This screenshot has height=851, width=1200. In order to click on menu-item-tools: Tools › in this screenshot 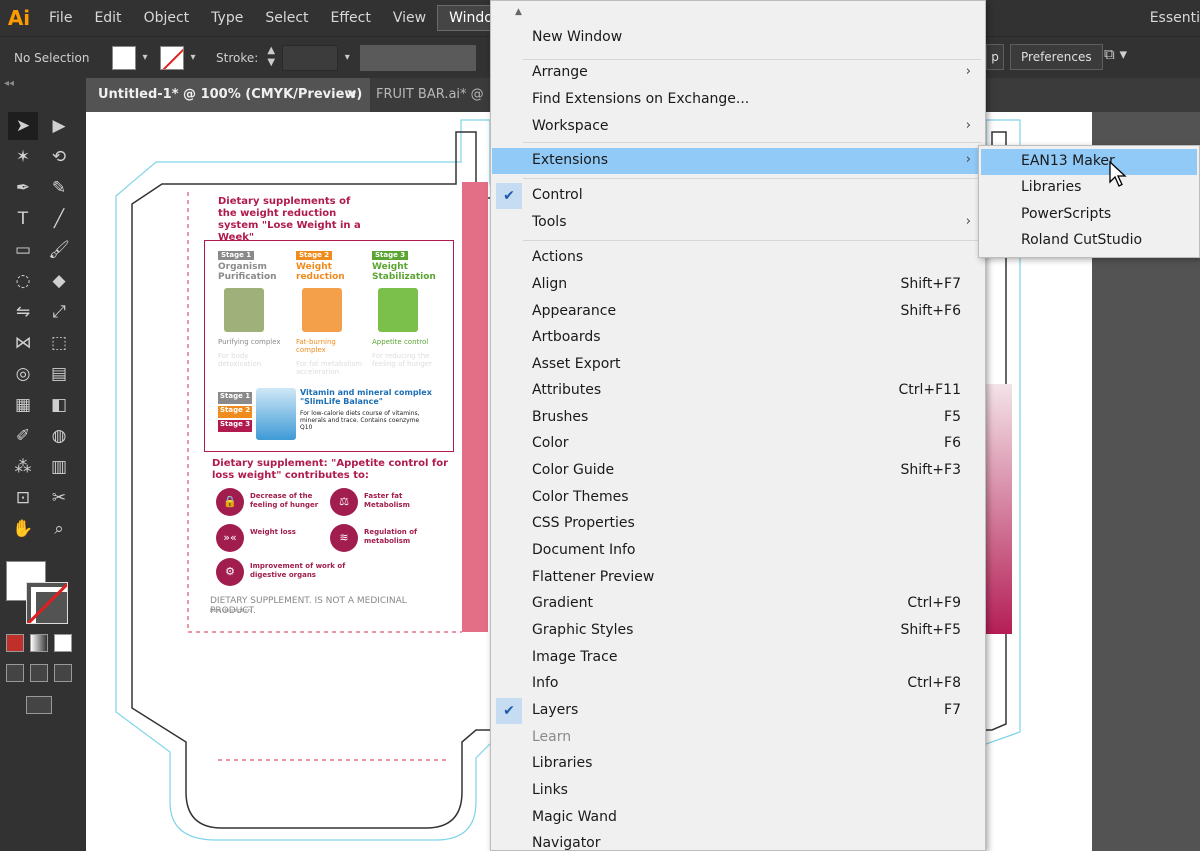, I will do `click(738, 223)`.